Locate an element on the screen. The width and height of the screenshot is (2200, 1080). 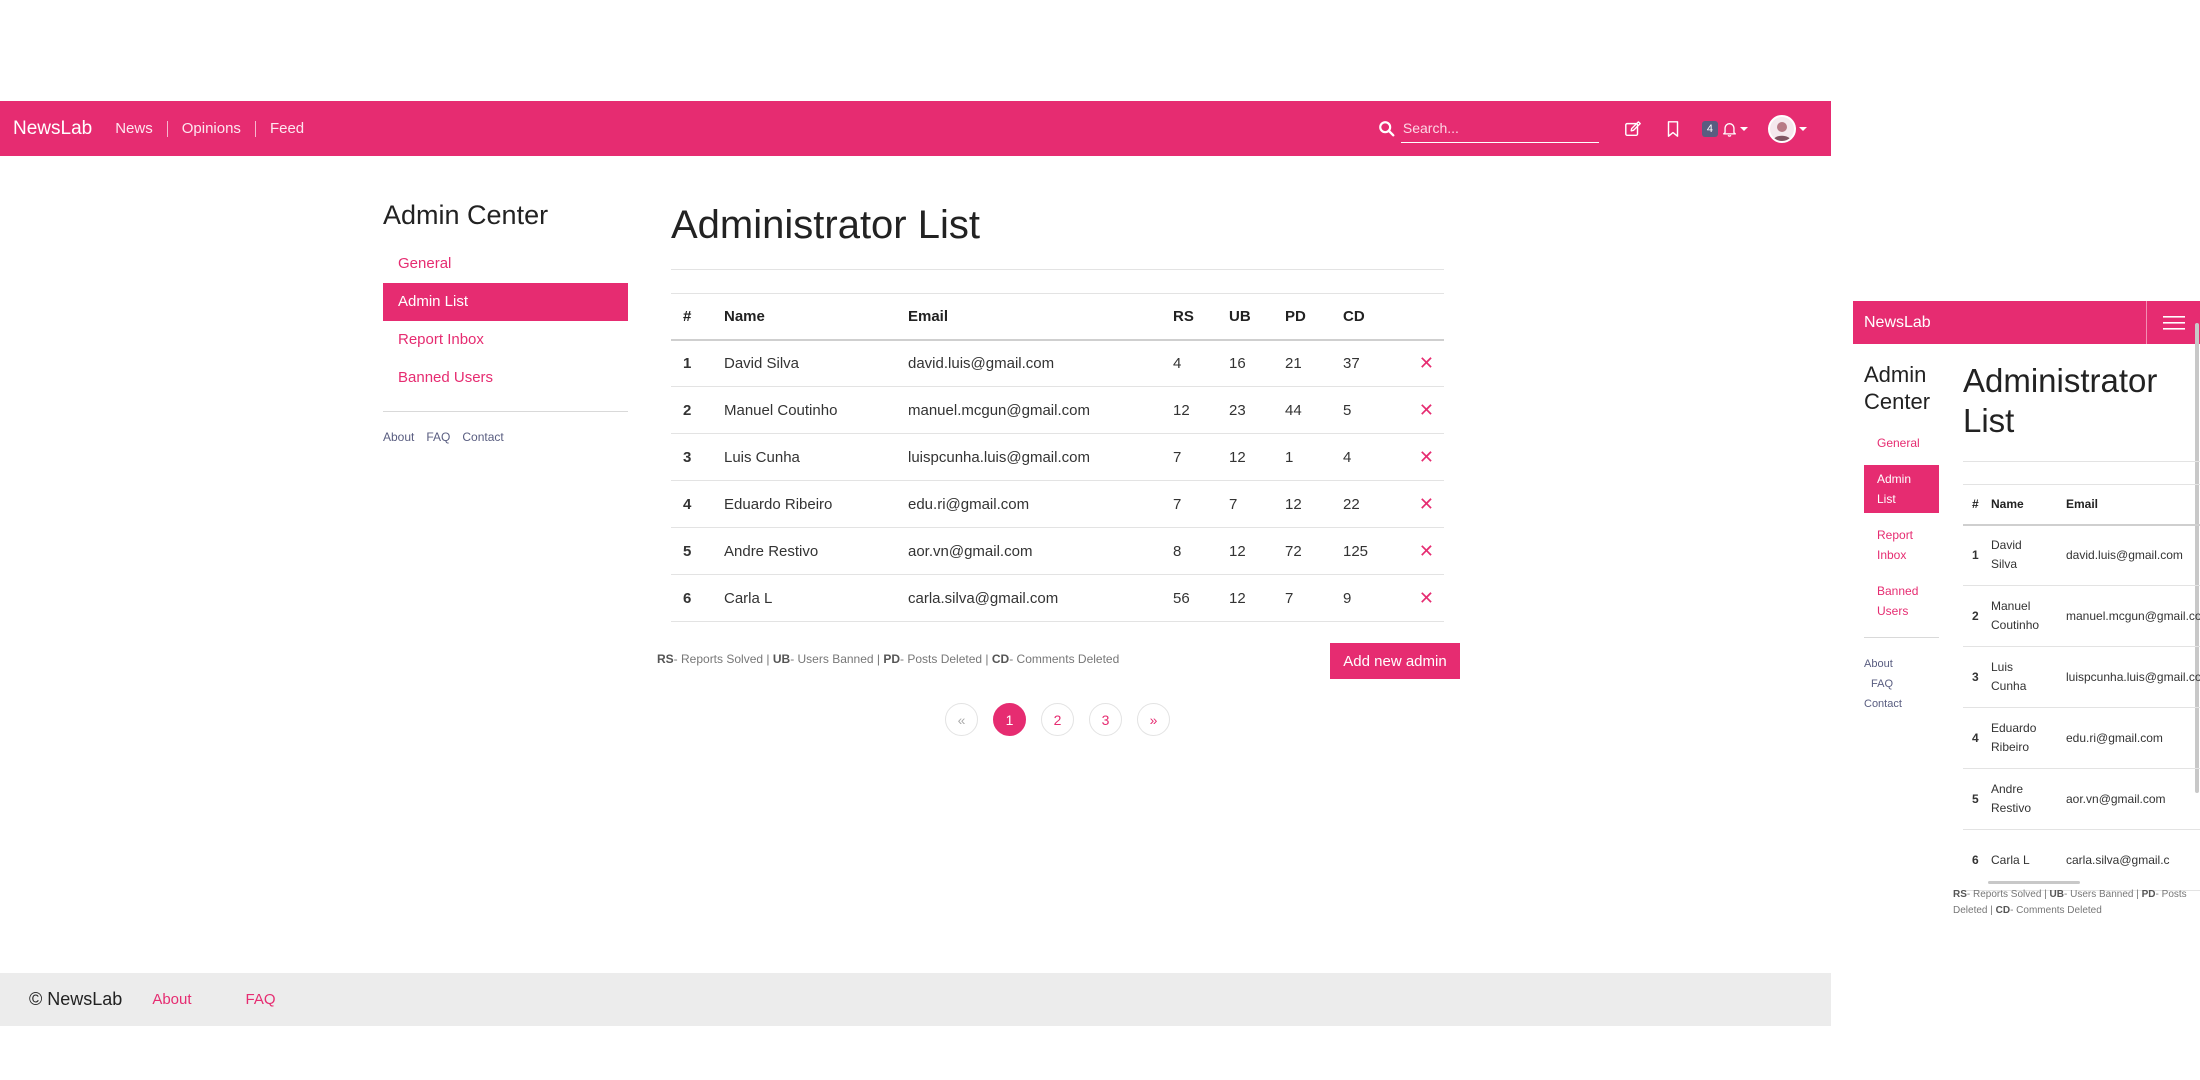
add-new-admin-button: Add new admin is located at coordinates (1395, 661).